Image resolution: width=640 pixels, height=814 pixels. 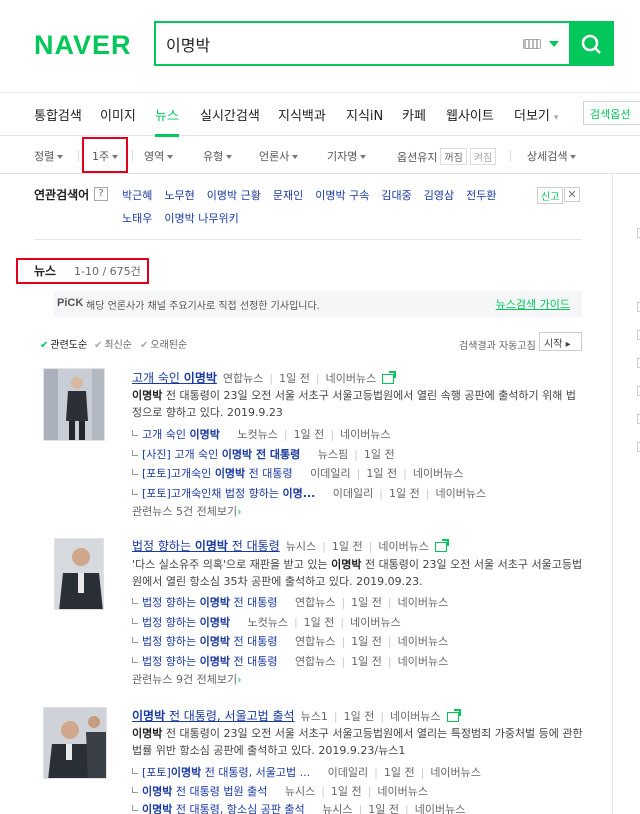 What do you see at coordinates (309, 493) in the screenshot?
I see `related-news-item: [포토]고개숙인채 법정 향하는 이명... 이데일리 | 1일 전 | 네이버뉴스` at bounding box center [309, 493].